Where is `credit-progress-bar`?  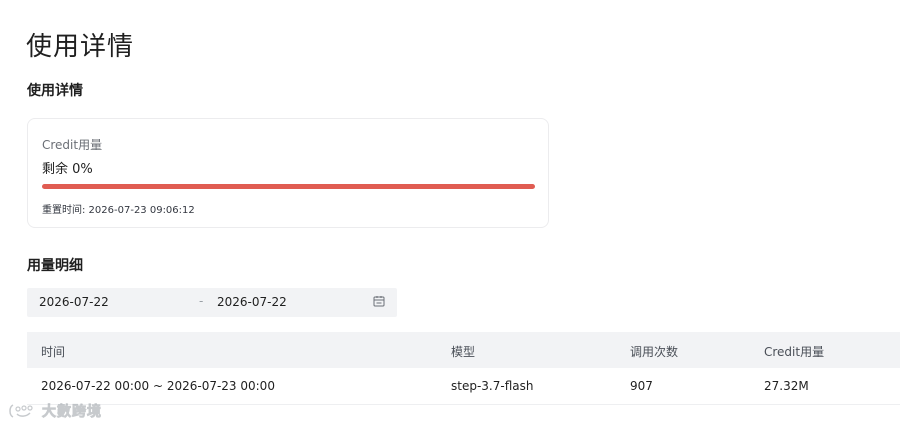
credit-progress-bar is located at coordinates (288, 186).